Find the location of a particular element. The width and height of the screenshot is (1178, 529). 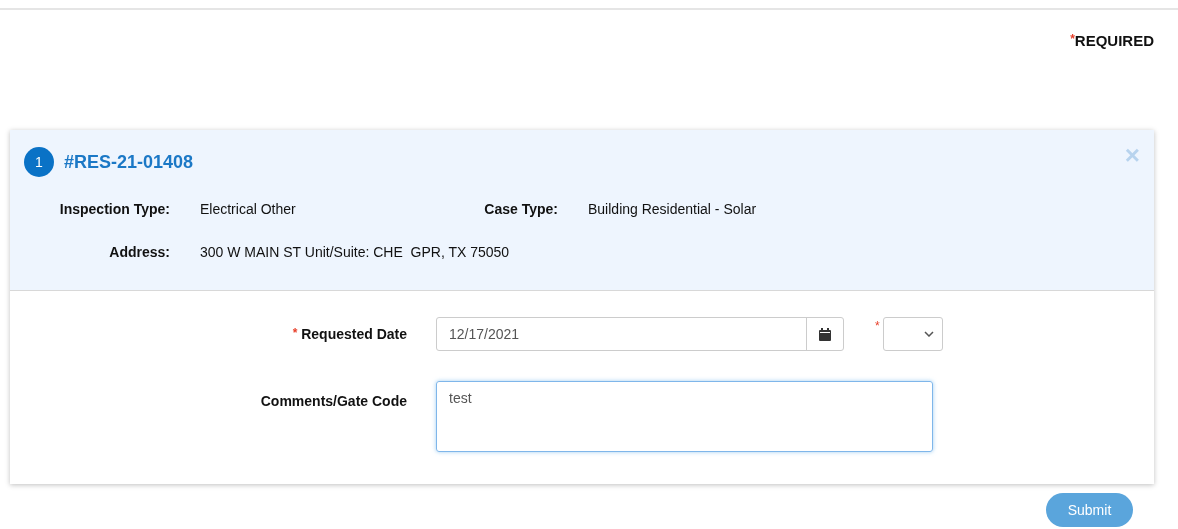

chevron-down-icon is located at coordinates (928, 334).